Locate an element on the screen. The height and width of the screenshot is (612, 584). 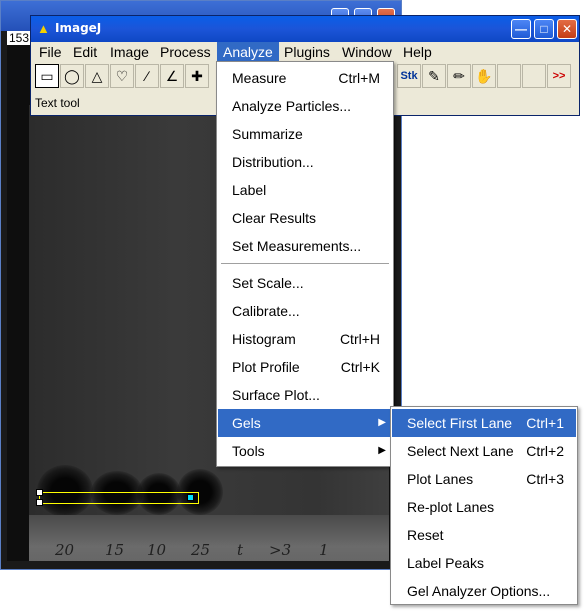
menu-item-clear-results: Clear Results is located at coordinates (305, 218).